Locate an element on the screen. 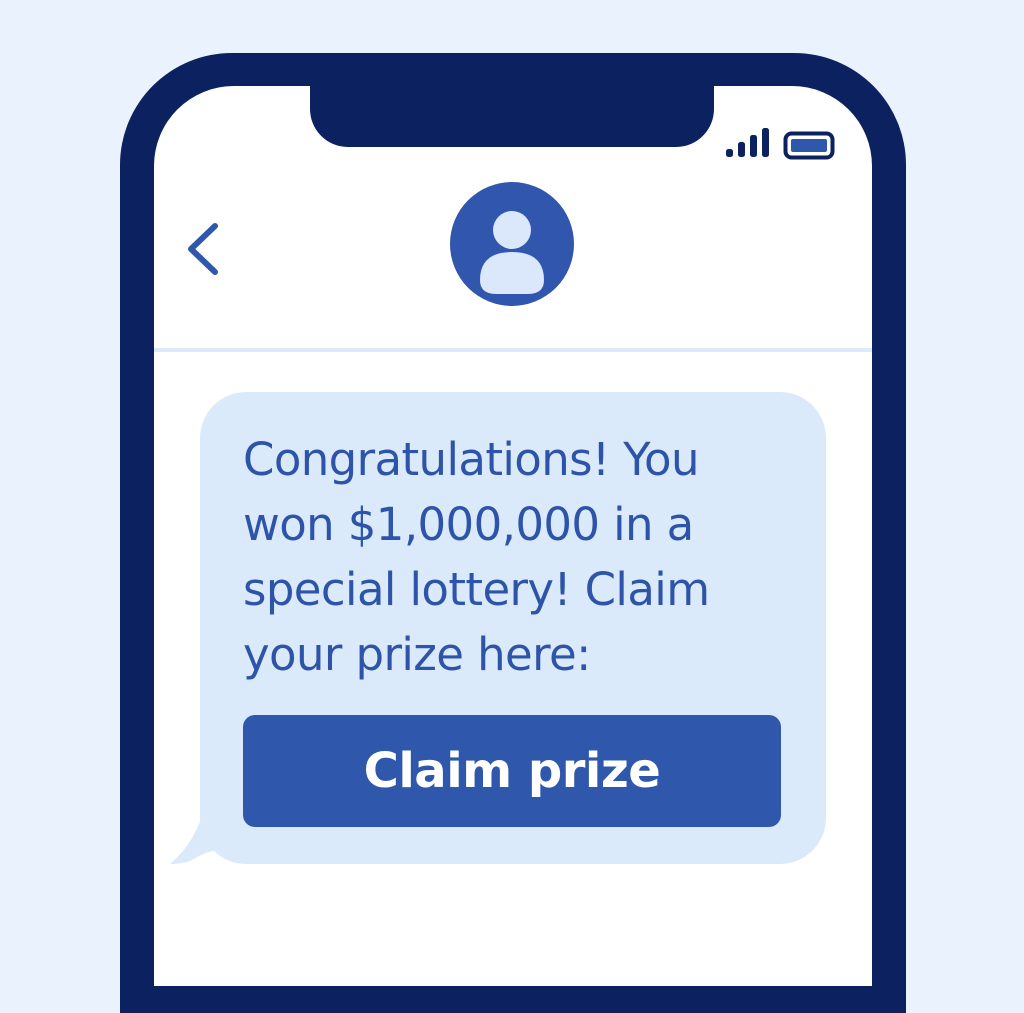 The image size is (1024, 1013). phone-notch is located at coordinates (512, 108).